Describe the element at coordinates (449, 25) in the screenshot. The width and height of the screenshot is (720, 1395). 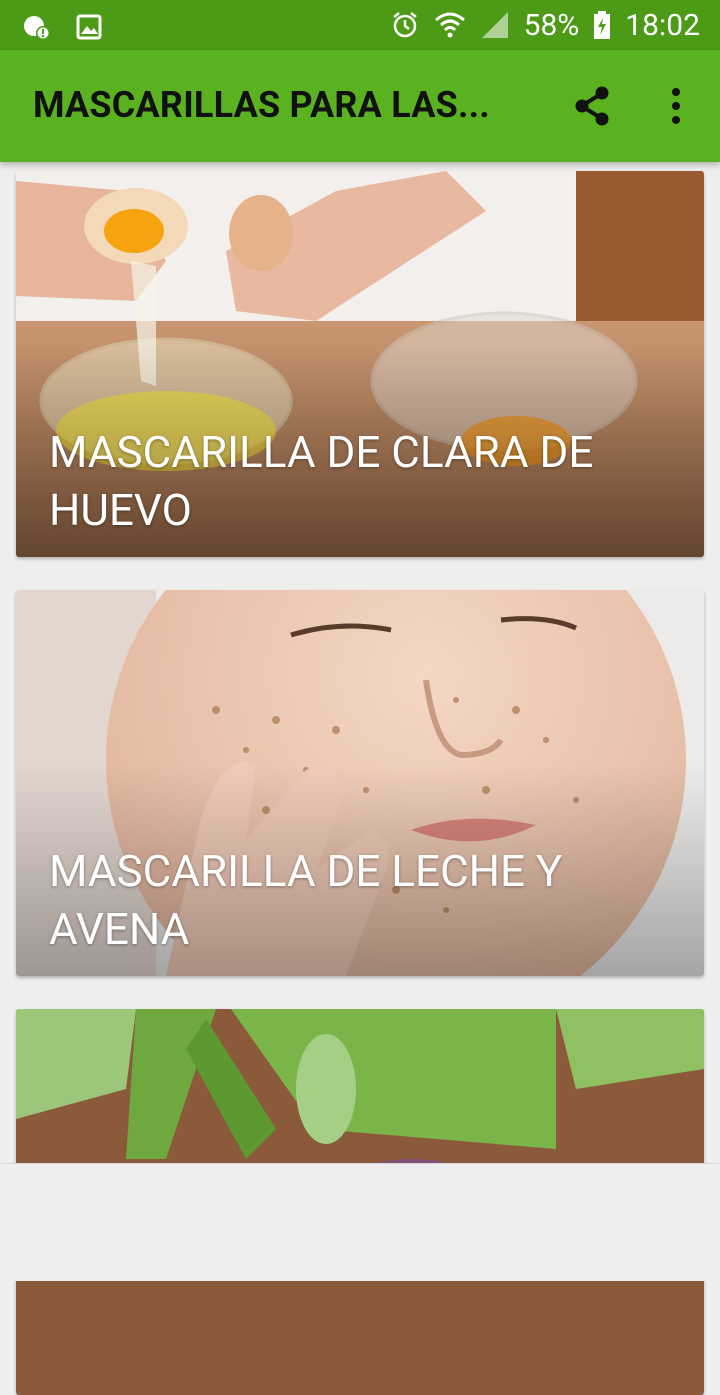
I see `wifi-icon` at that location.